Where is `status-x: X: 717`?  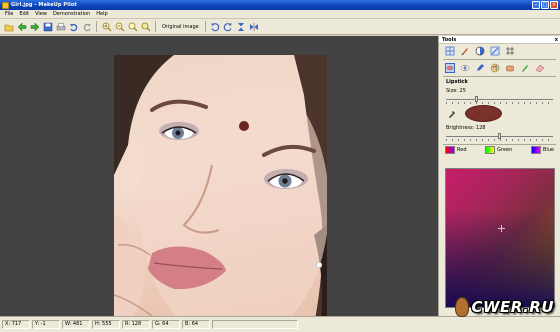 status-x: X: 717 is located at coordinates (16, 324).